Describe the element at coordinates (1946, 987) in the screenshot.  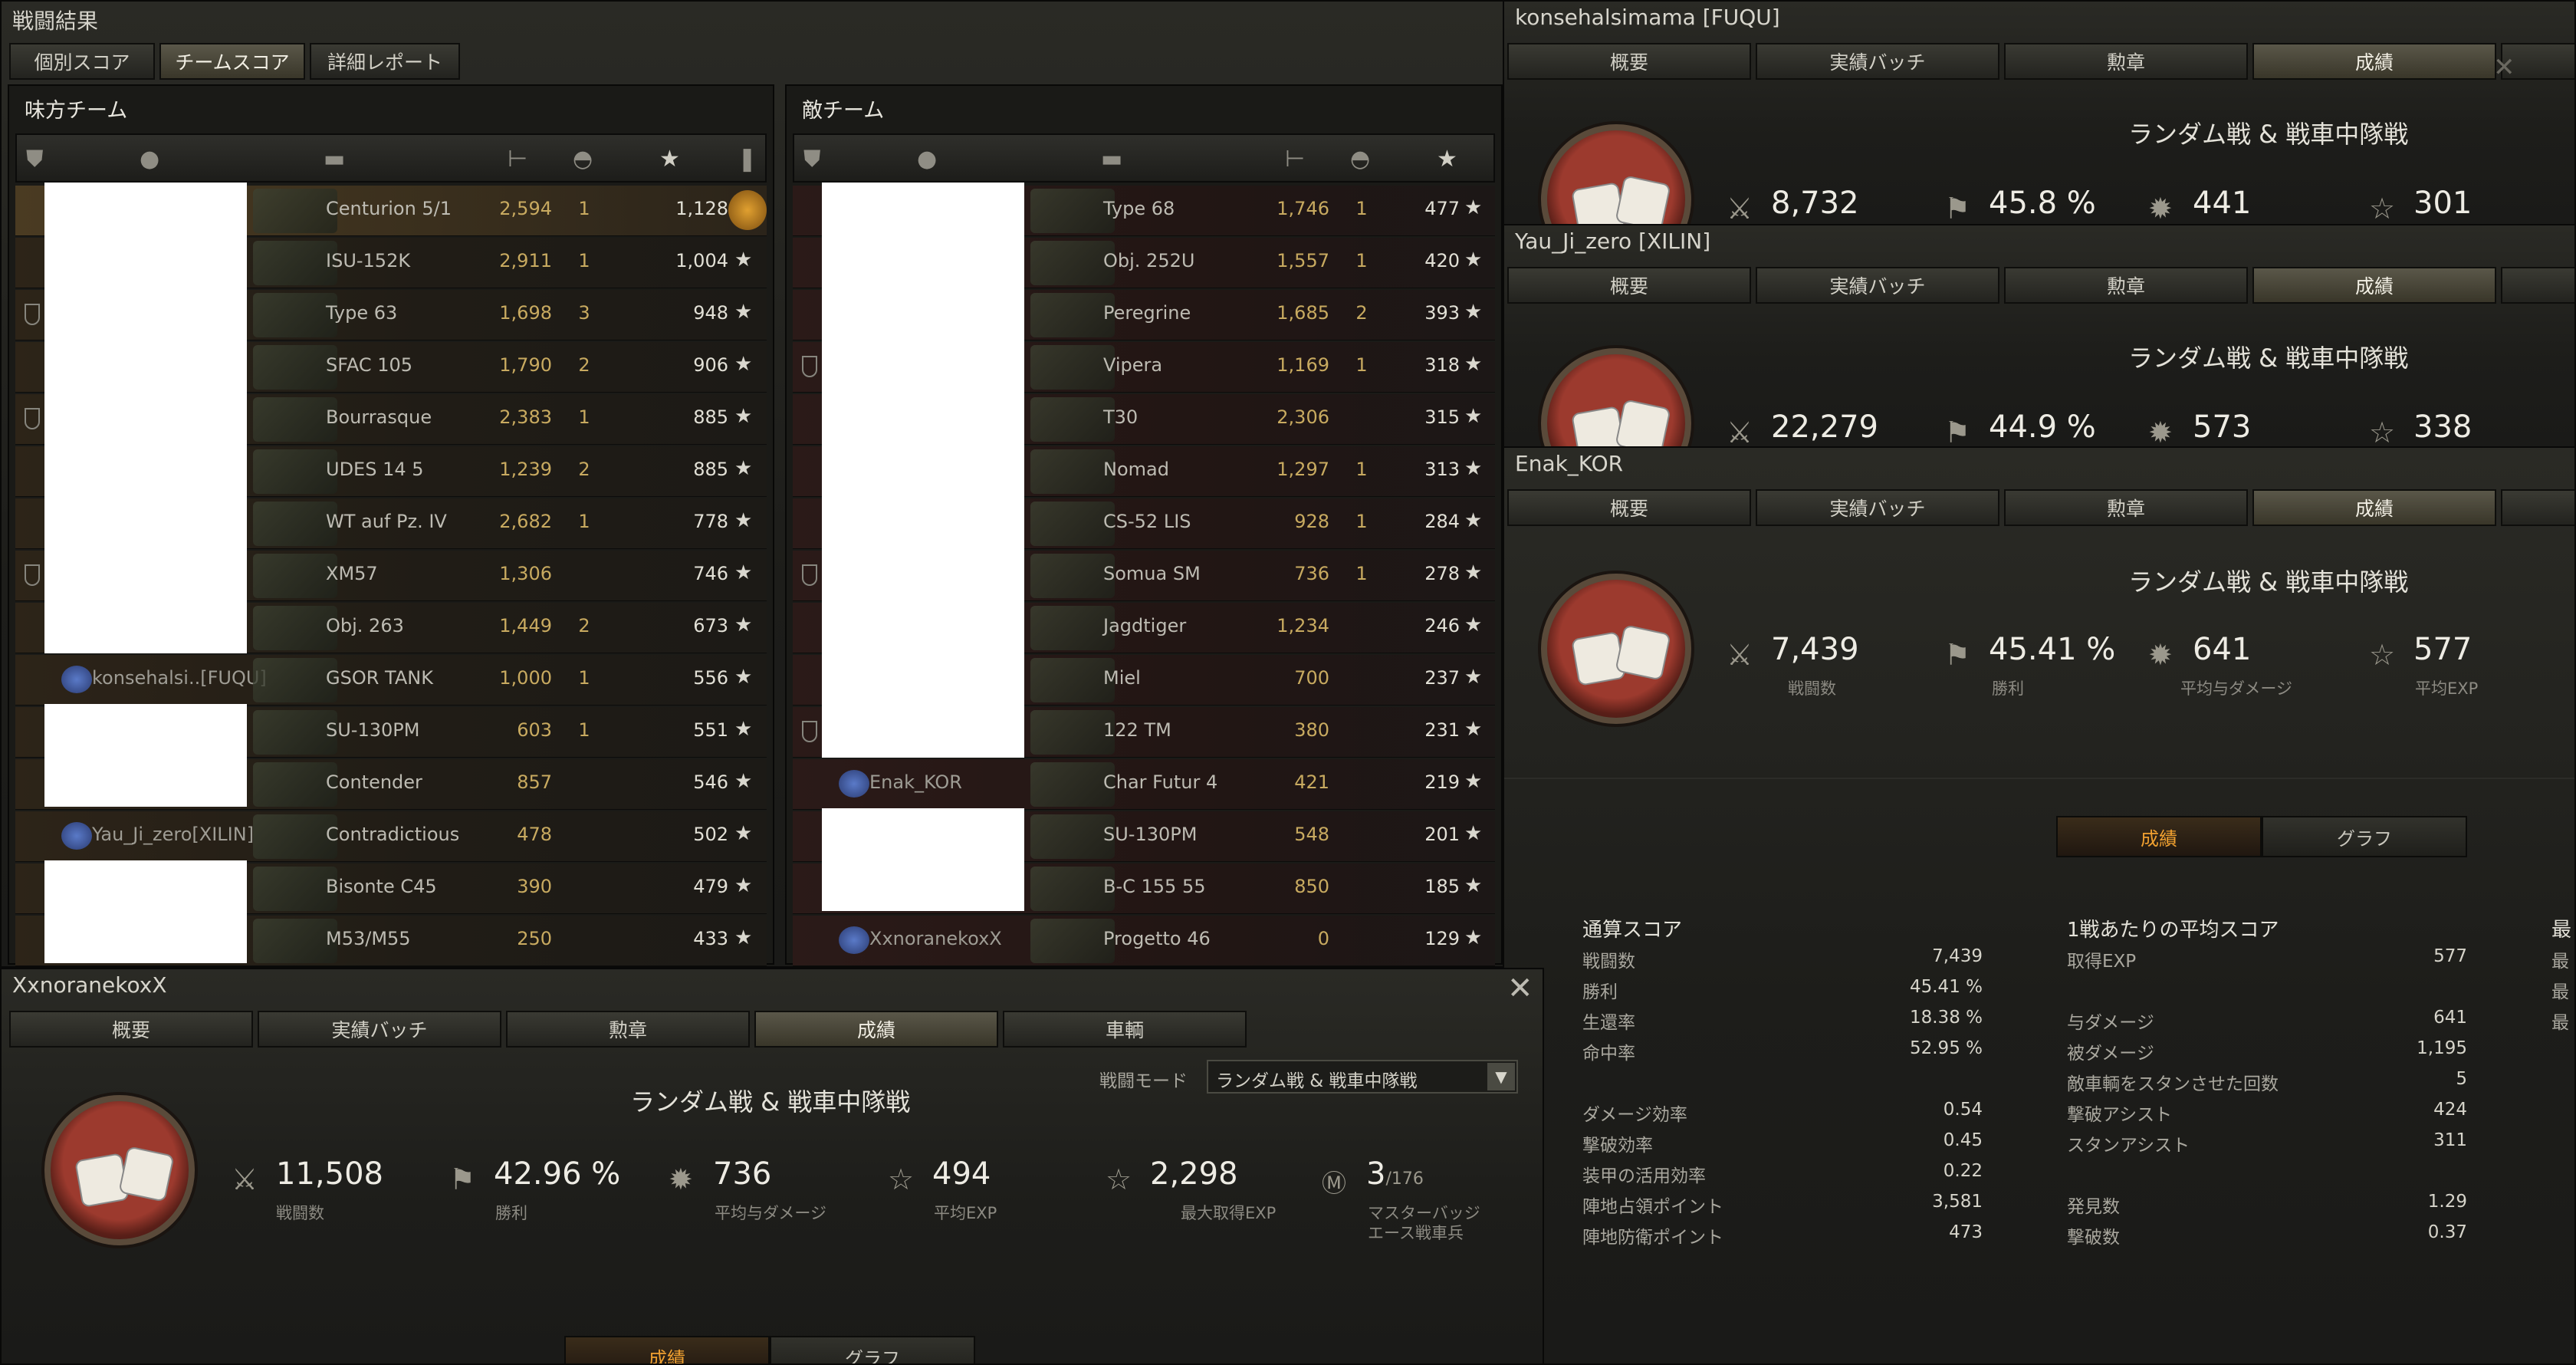
I see `stat-value: 45.41 %` at that location.